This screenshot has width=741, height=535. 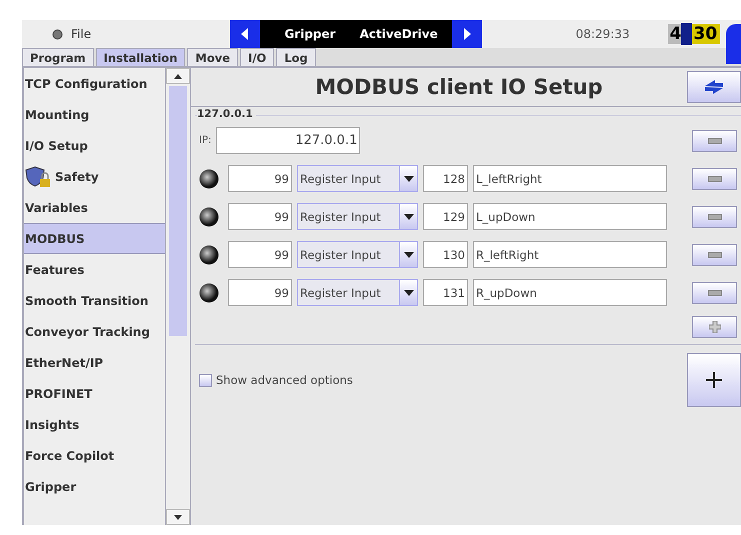 I want to click on up-arrow-icon, so click(x=178, y=76).